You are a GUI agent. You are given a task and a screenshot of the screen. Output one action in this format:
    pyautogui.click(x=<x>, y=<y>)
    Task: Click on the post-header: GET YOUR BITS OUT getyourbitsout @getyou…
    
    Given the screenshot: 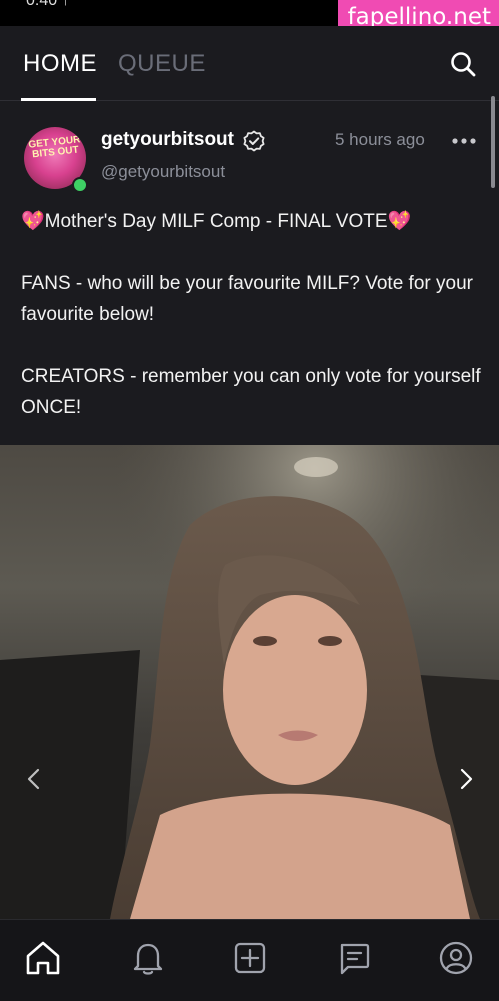 What is the action you would take?
    pyautogui.click(x=249, y=151)
    